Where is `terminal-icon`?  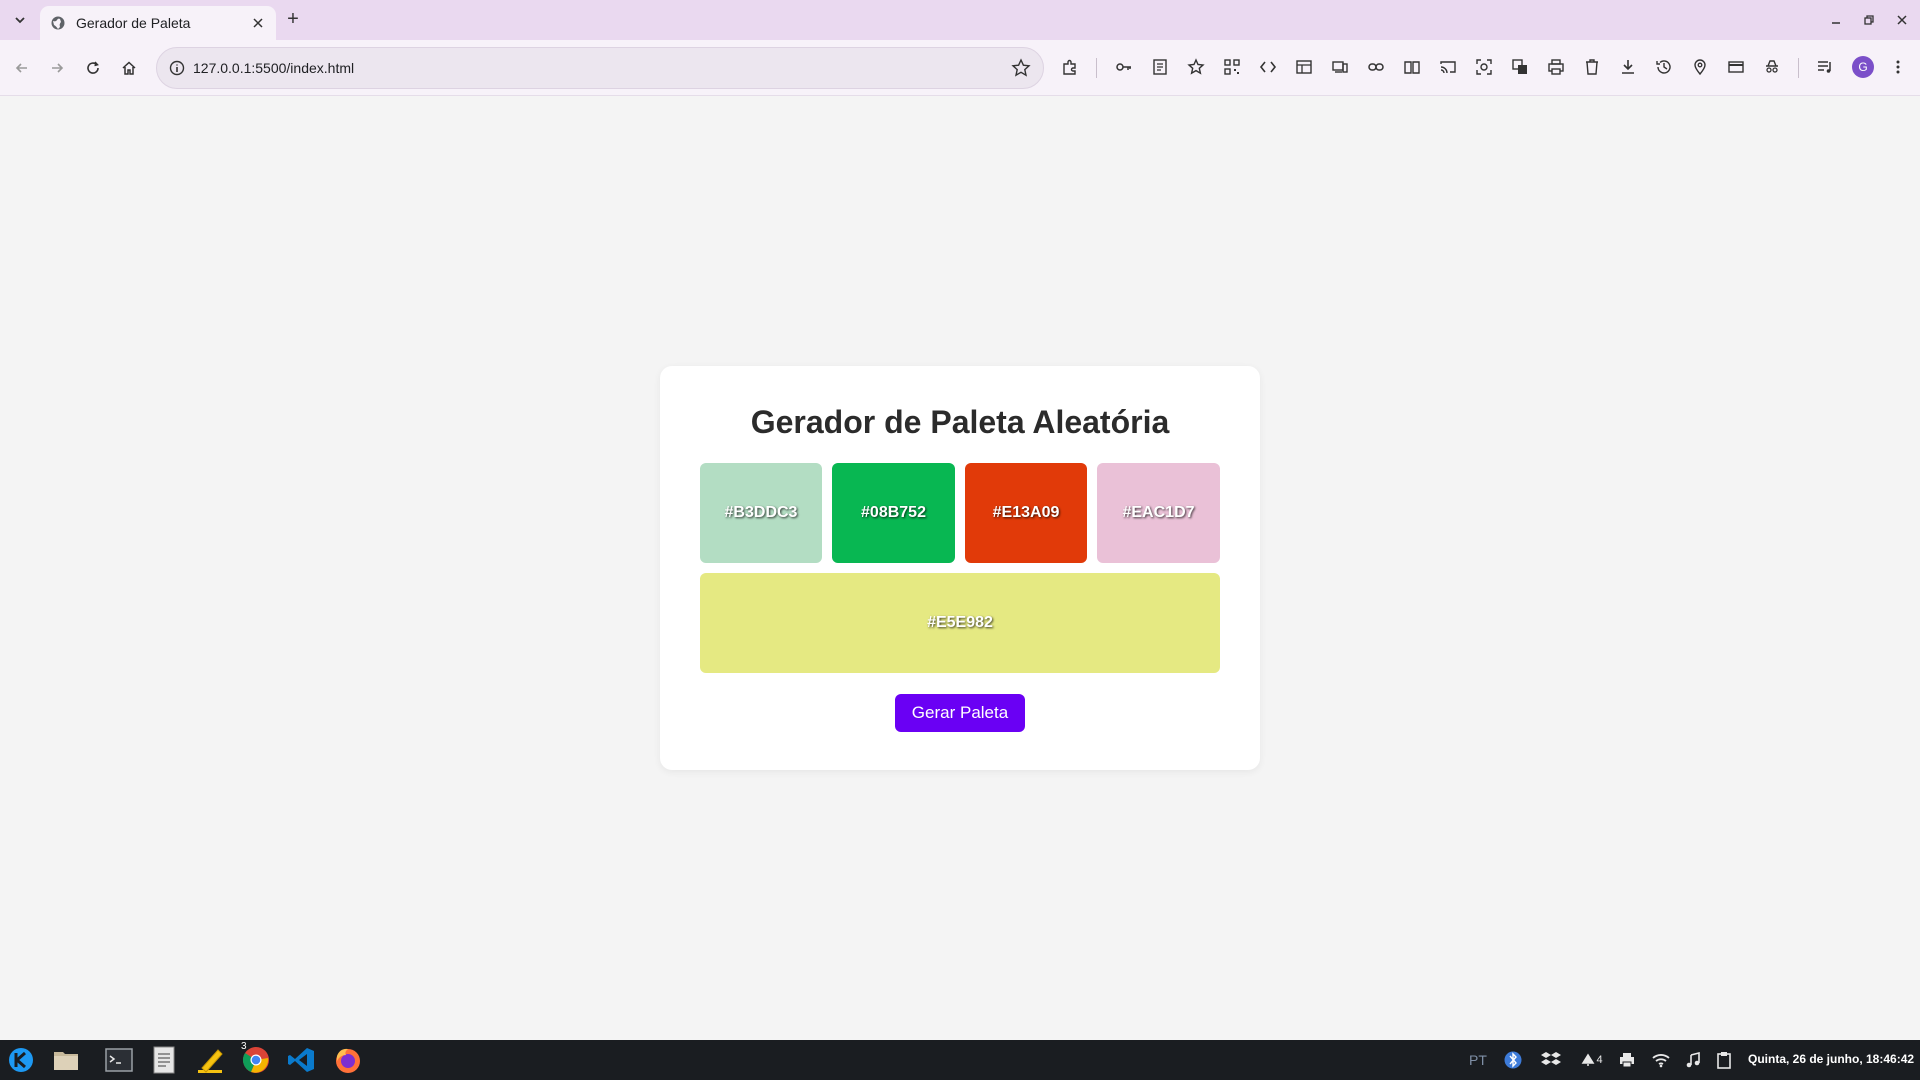
terminal-icon is located at coordinates (119, 1060).